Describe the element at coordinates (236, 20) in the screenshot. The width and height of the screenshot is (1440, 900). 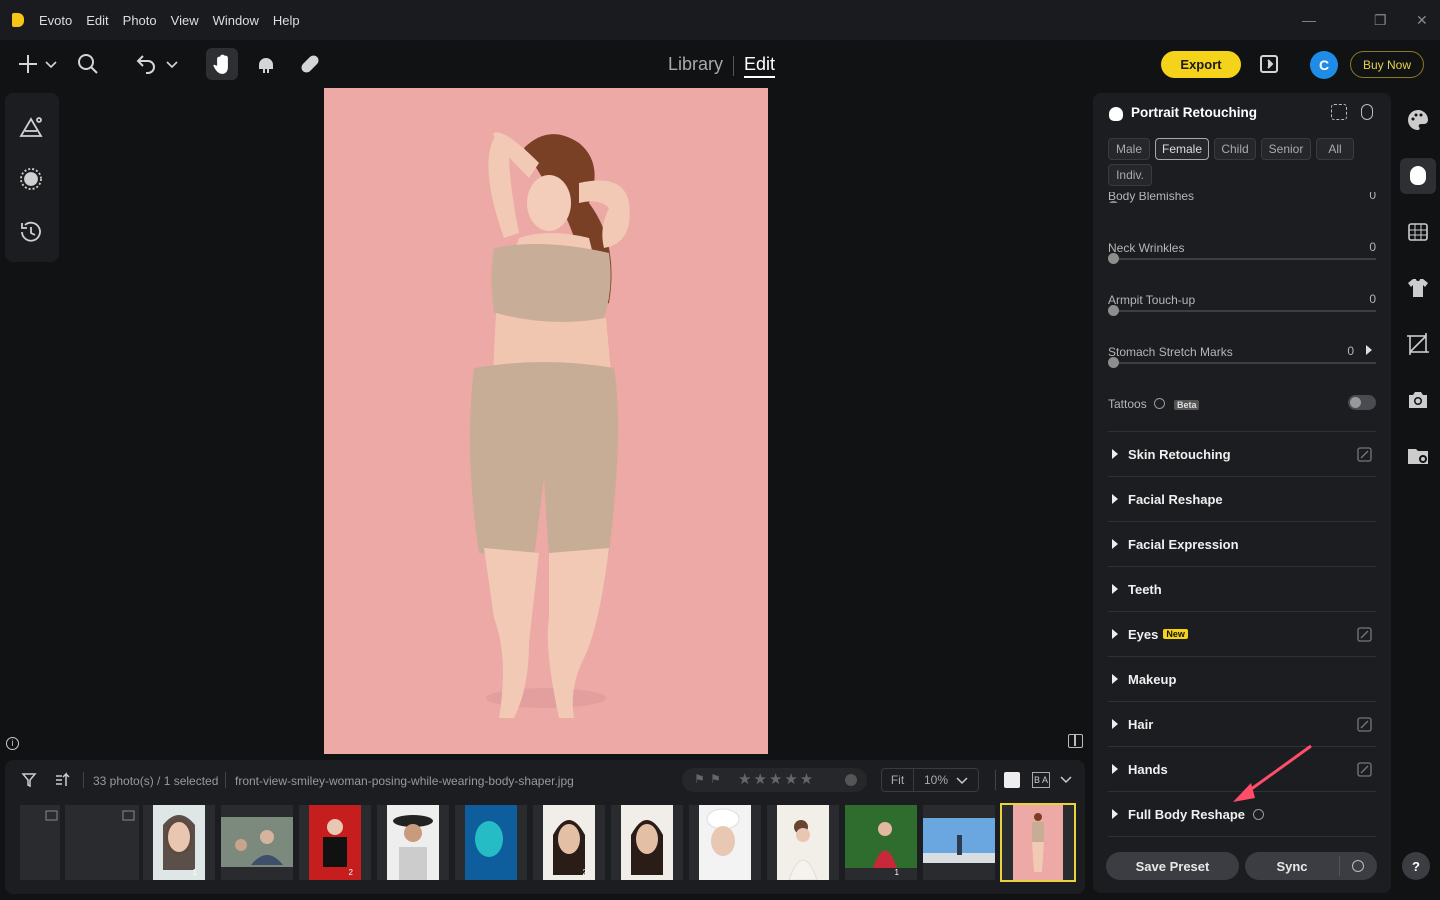
I see `menu-window: Window` at that location.